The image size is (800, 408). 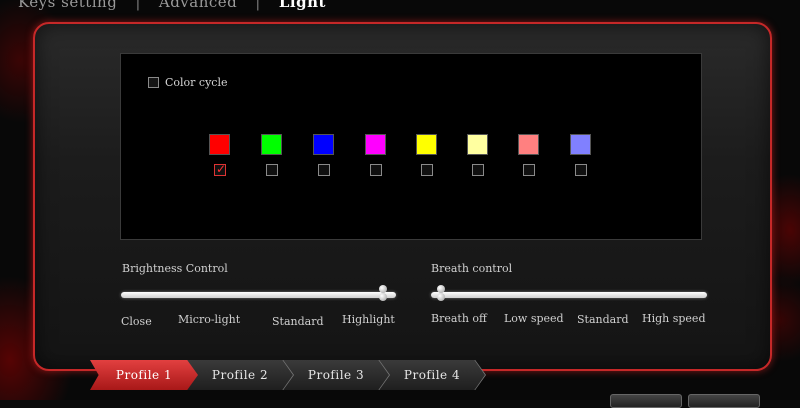 What do you see at coordinates (198, 5) in the screenshot?
I see `tab-advanced: Advanced` at bounding box center [198, 5].